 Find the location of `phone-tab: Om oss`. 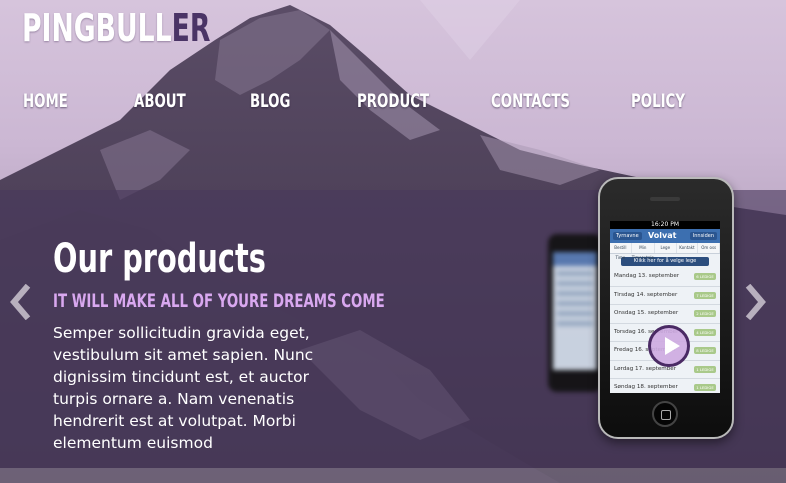

phone-tab: Om oss is located at coordinates (709, 248).